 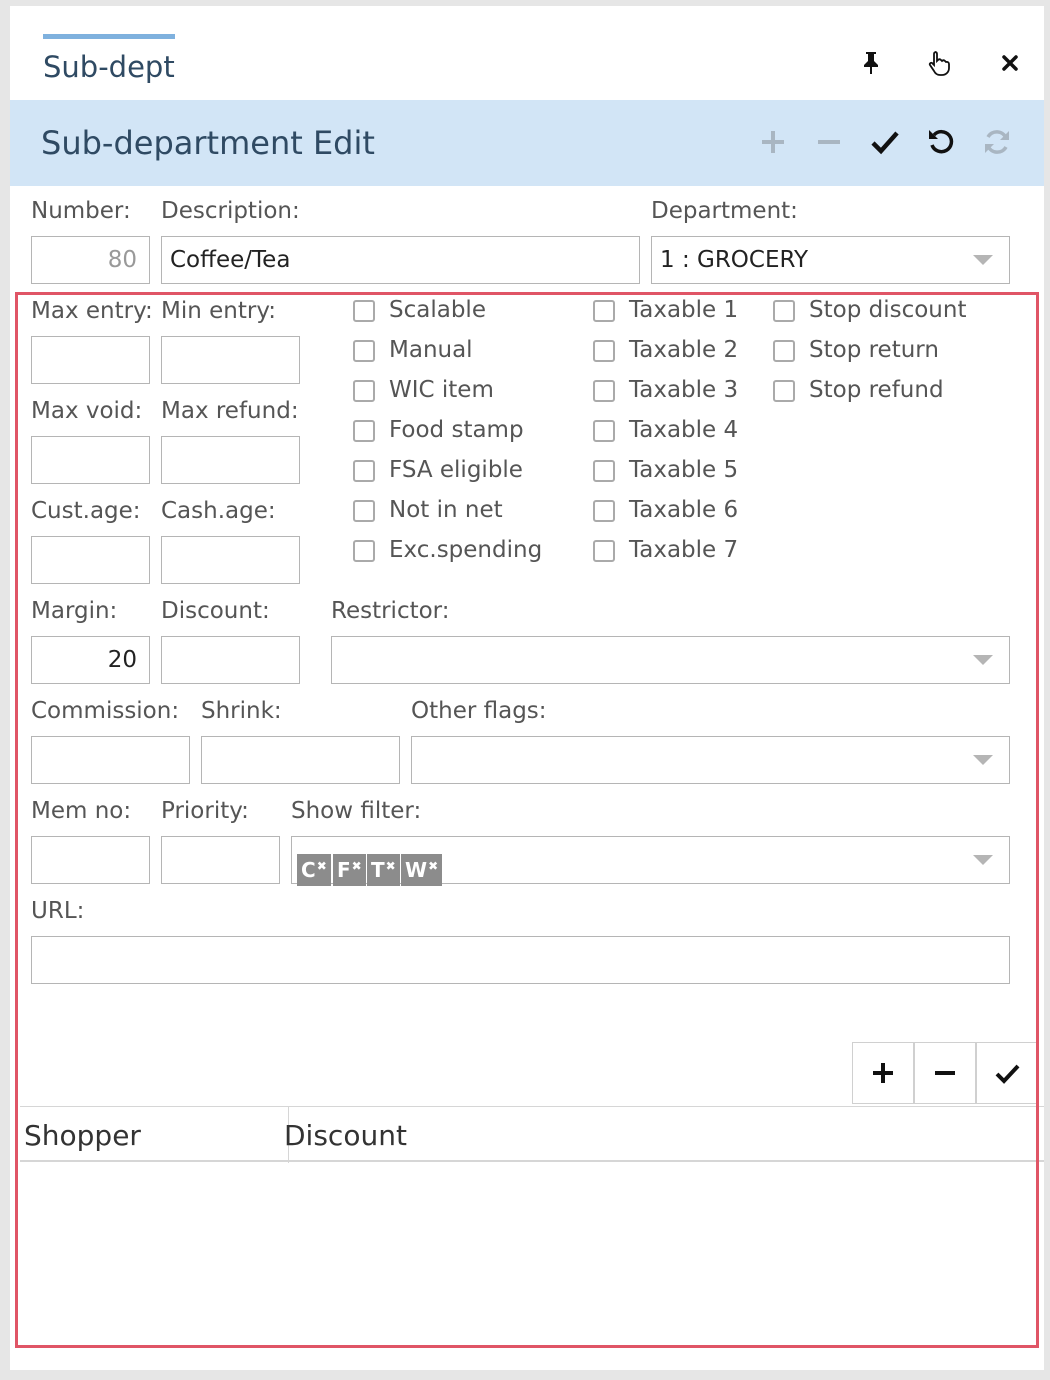 I want to click on min-entry-field, so click(x=230, y=360).